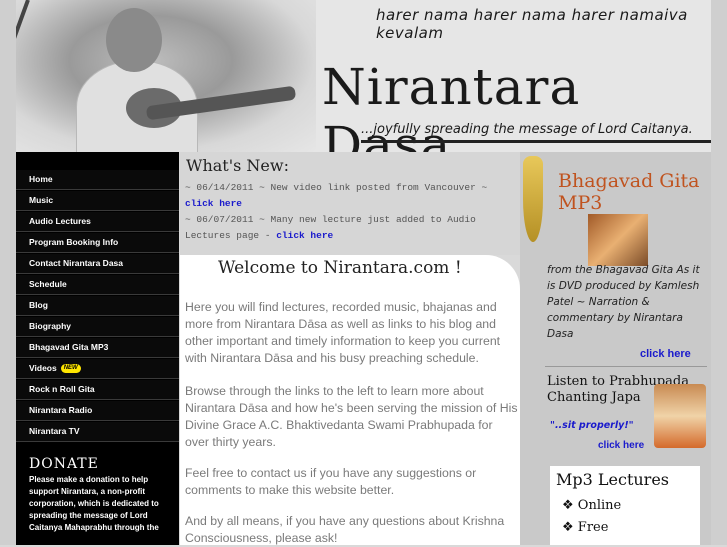 Image resolution: width=727 pixels, height=547 pixels. What do you see at coordinates (41, 179) in the screenshot?
I see `nav-item-label: Home` at bounding box center [41, 179].